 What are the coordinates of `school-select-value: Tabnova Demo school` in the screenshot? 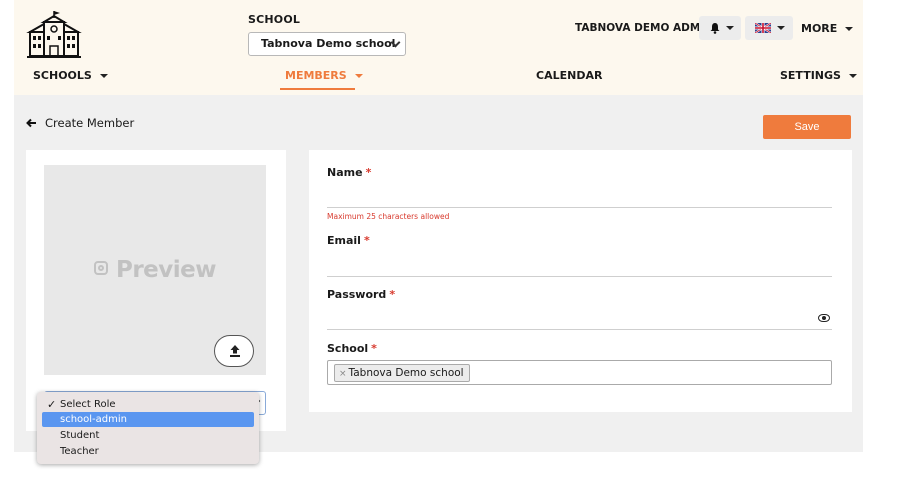 It's located at (328, 43).